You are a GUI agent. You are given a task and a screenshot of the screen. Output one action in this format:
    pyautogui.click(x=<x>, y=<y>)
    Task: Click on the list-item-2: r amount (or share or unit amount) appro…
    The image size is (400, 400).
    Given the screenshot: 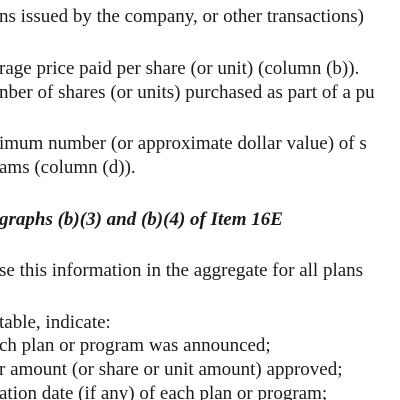 What is the action you would take?
    pyautogui.click(x=171, y=369)
    